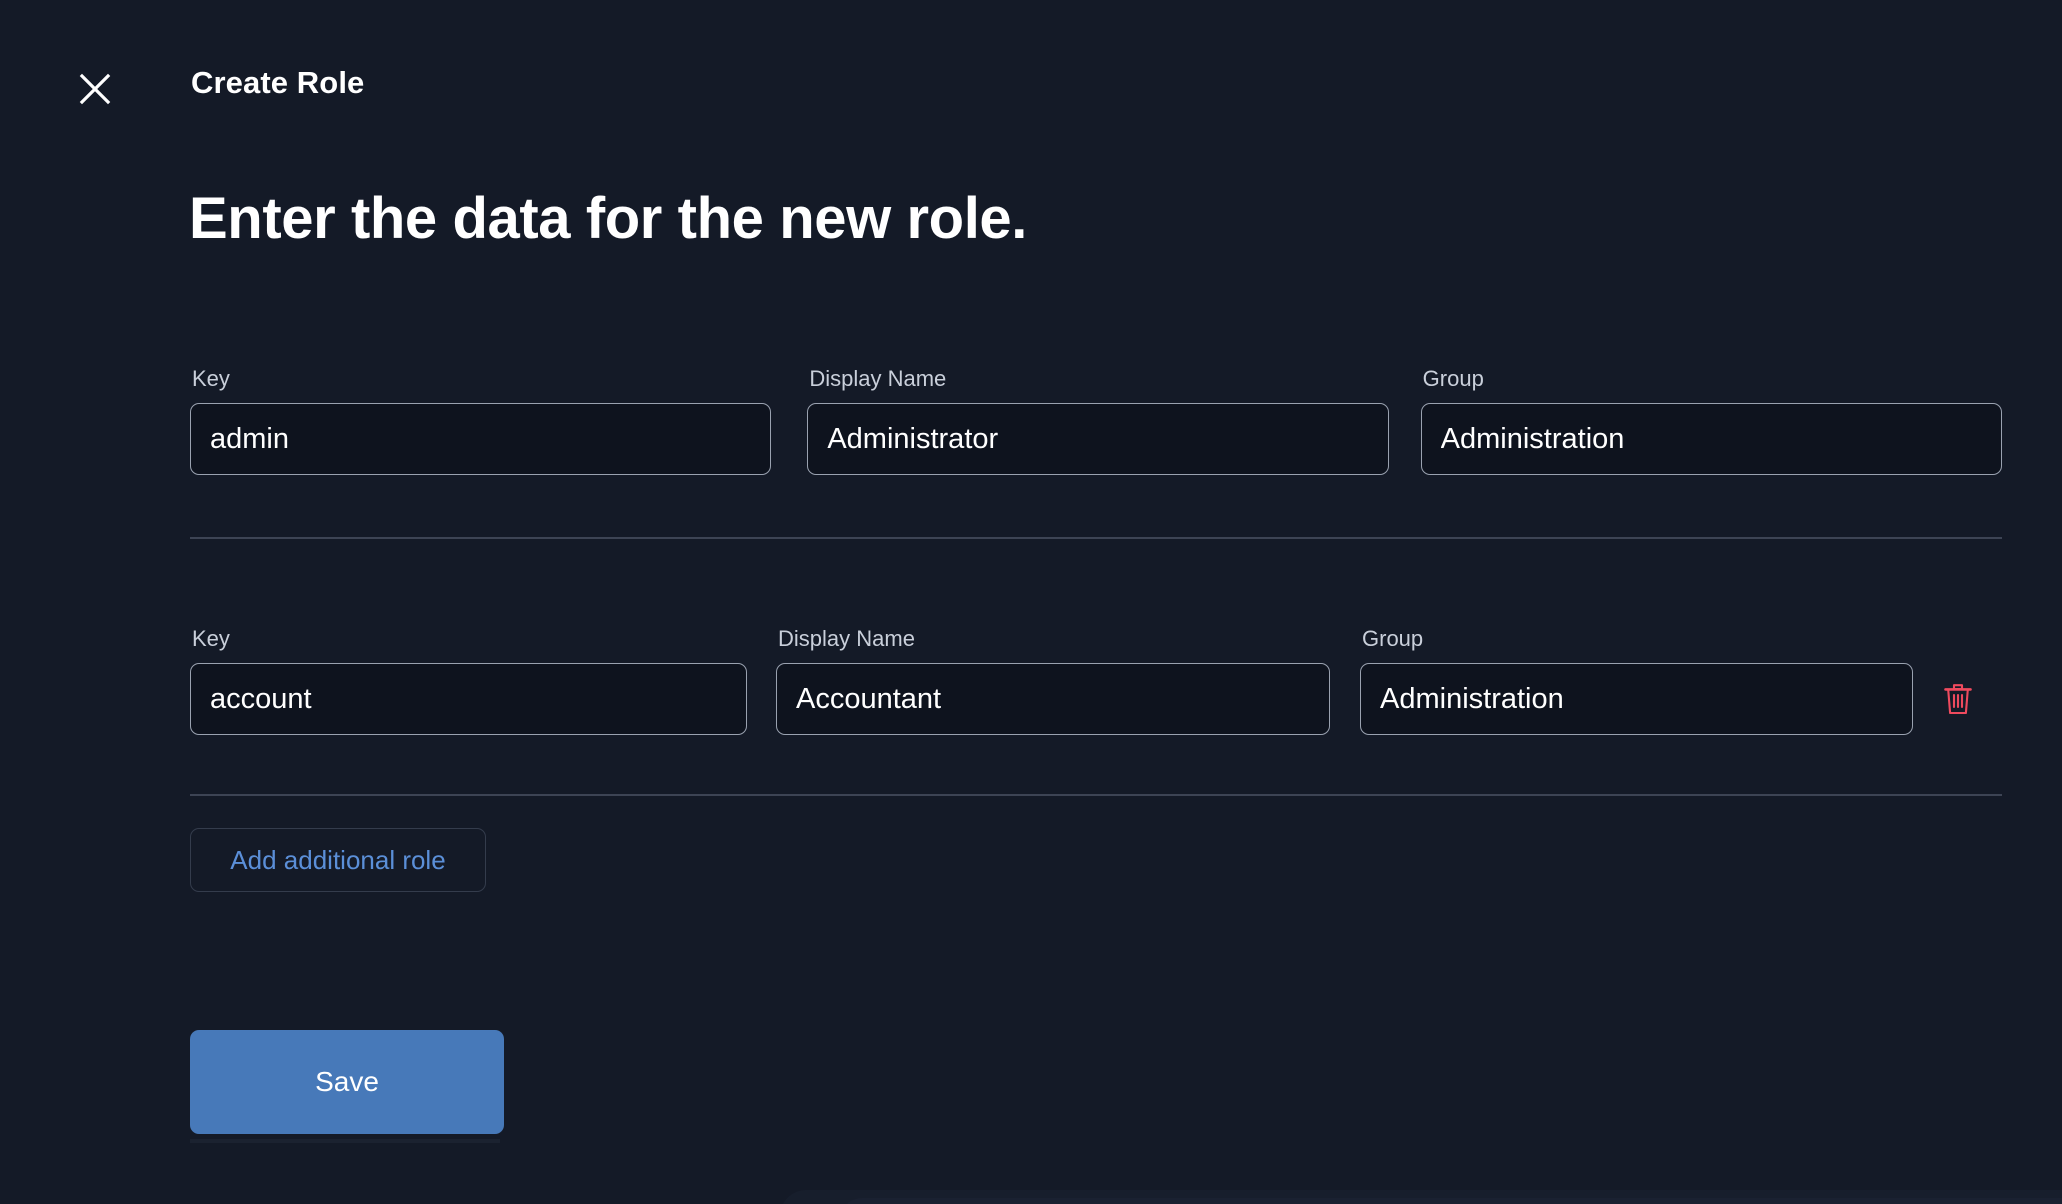  I want to click on save-button-label: Save, so click(347, 1081).